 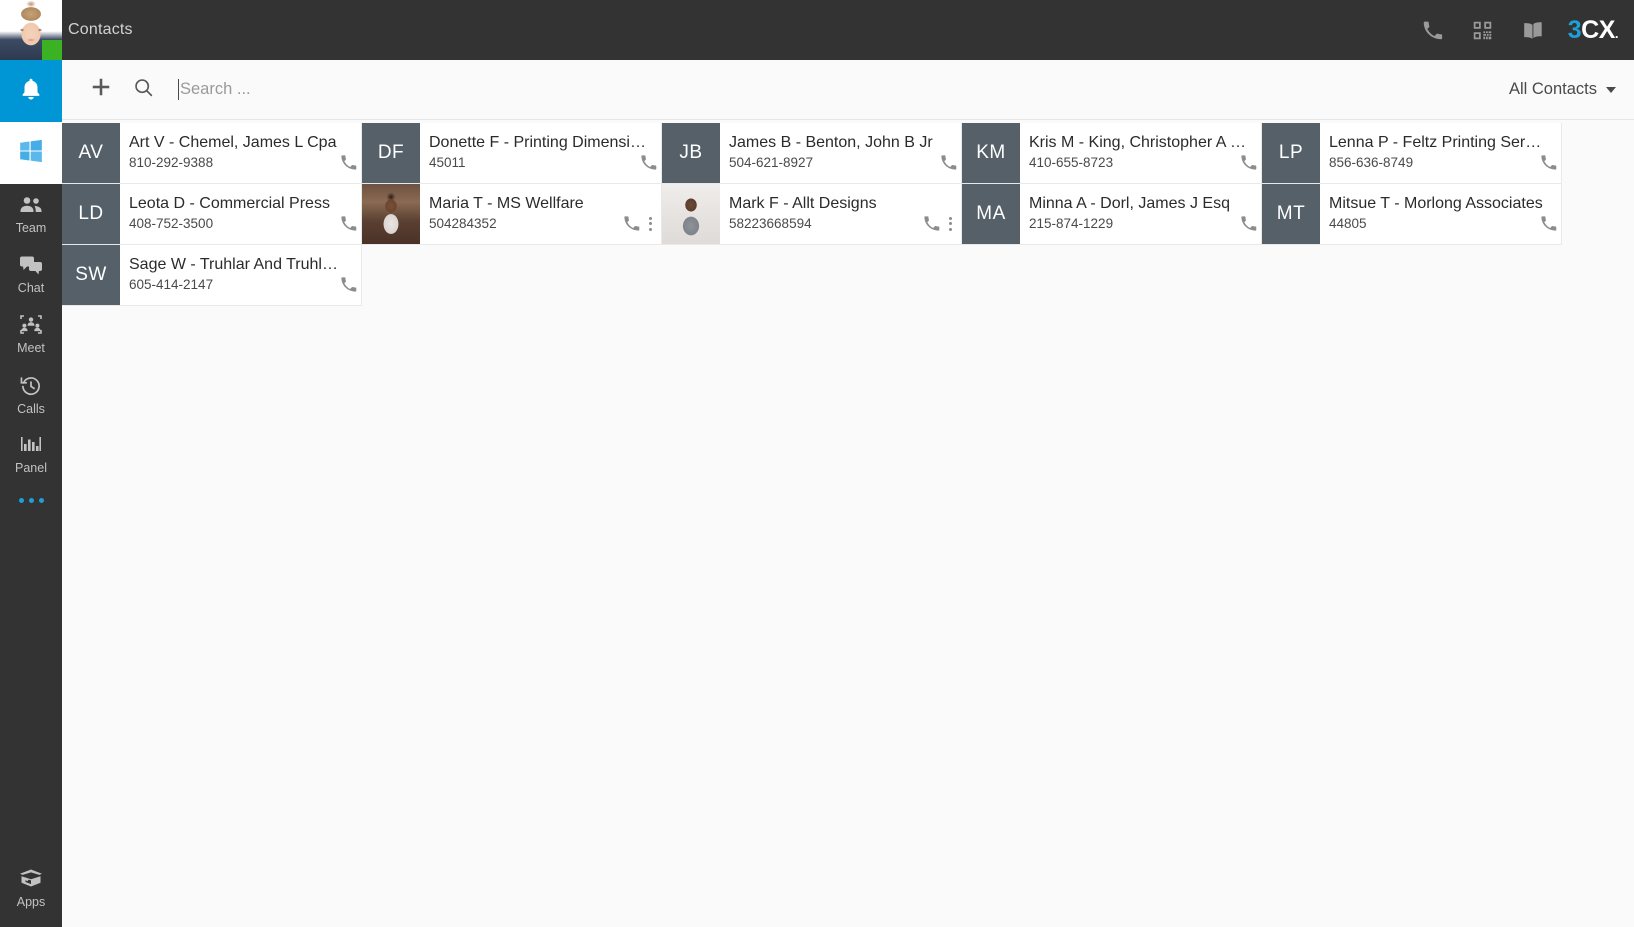 I want to click on contact-sub-row: 215-874-1229, so click(x=1143, y=224).